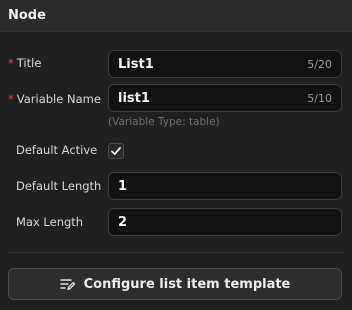 This screenshot has height=310, width=352. What do you see at coordinates (134, 98) in the screenshot?
I see `variable-name-value: list1` at bounding box center [134, 98].